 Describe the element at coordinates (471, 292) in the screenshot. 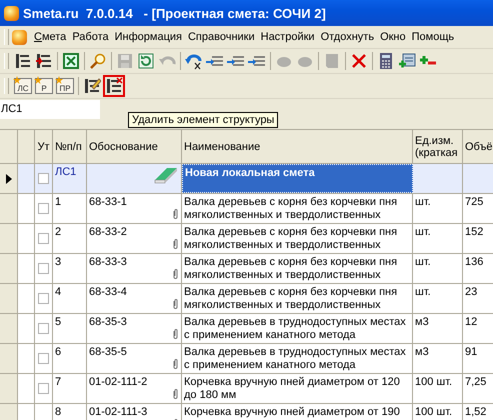

I see `table-cell: 23` at that location.